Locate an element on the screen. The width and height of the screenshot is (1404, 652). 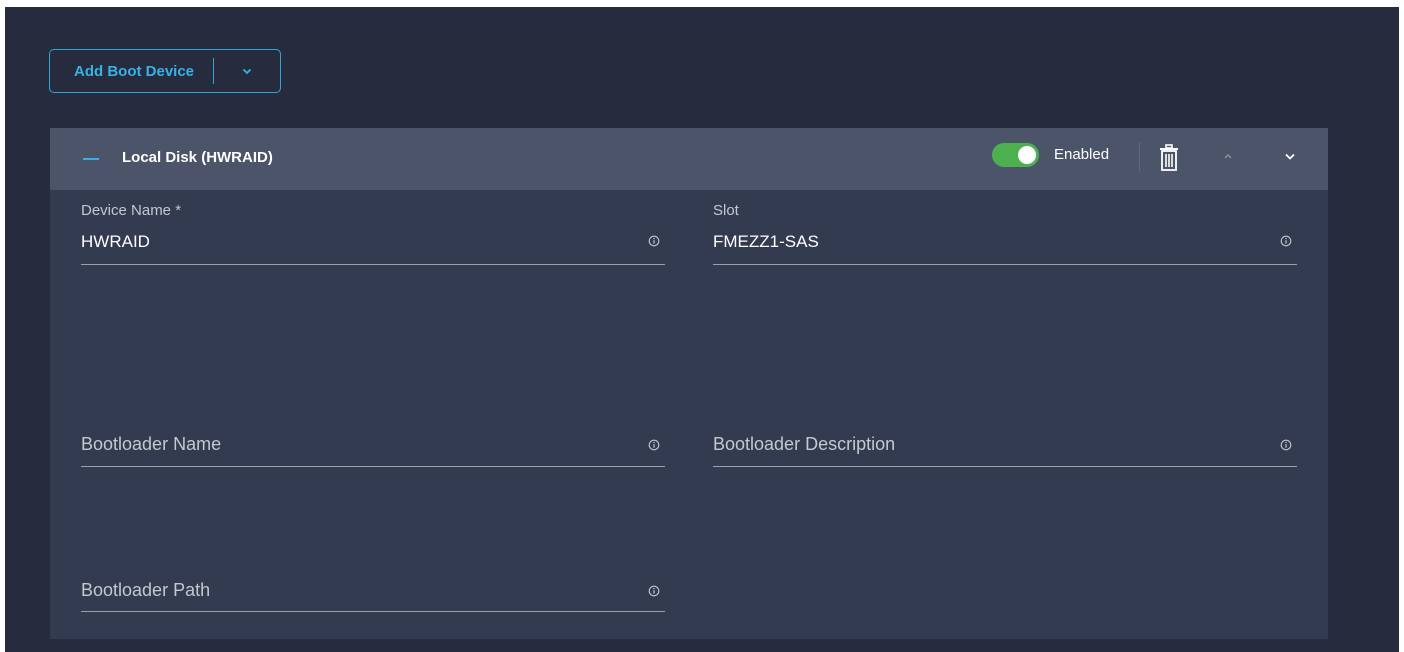
slot-label: Slot is located at coordinates (726, 210).